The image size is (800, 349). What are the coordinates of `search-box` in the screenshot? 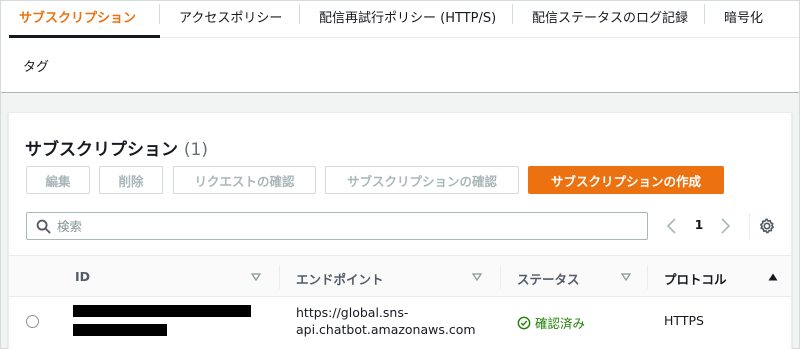 It's located at (337, 226).